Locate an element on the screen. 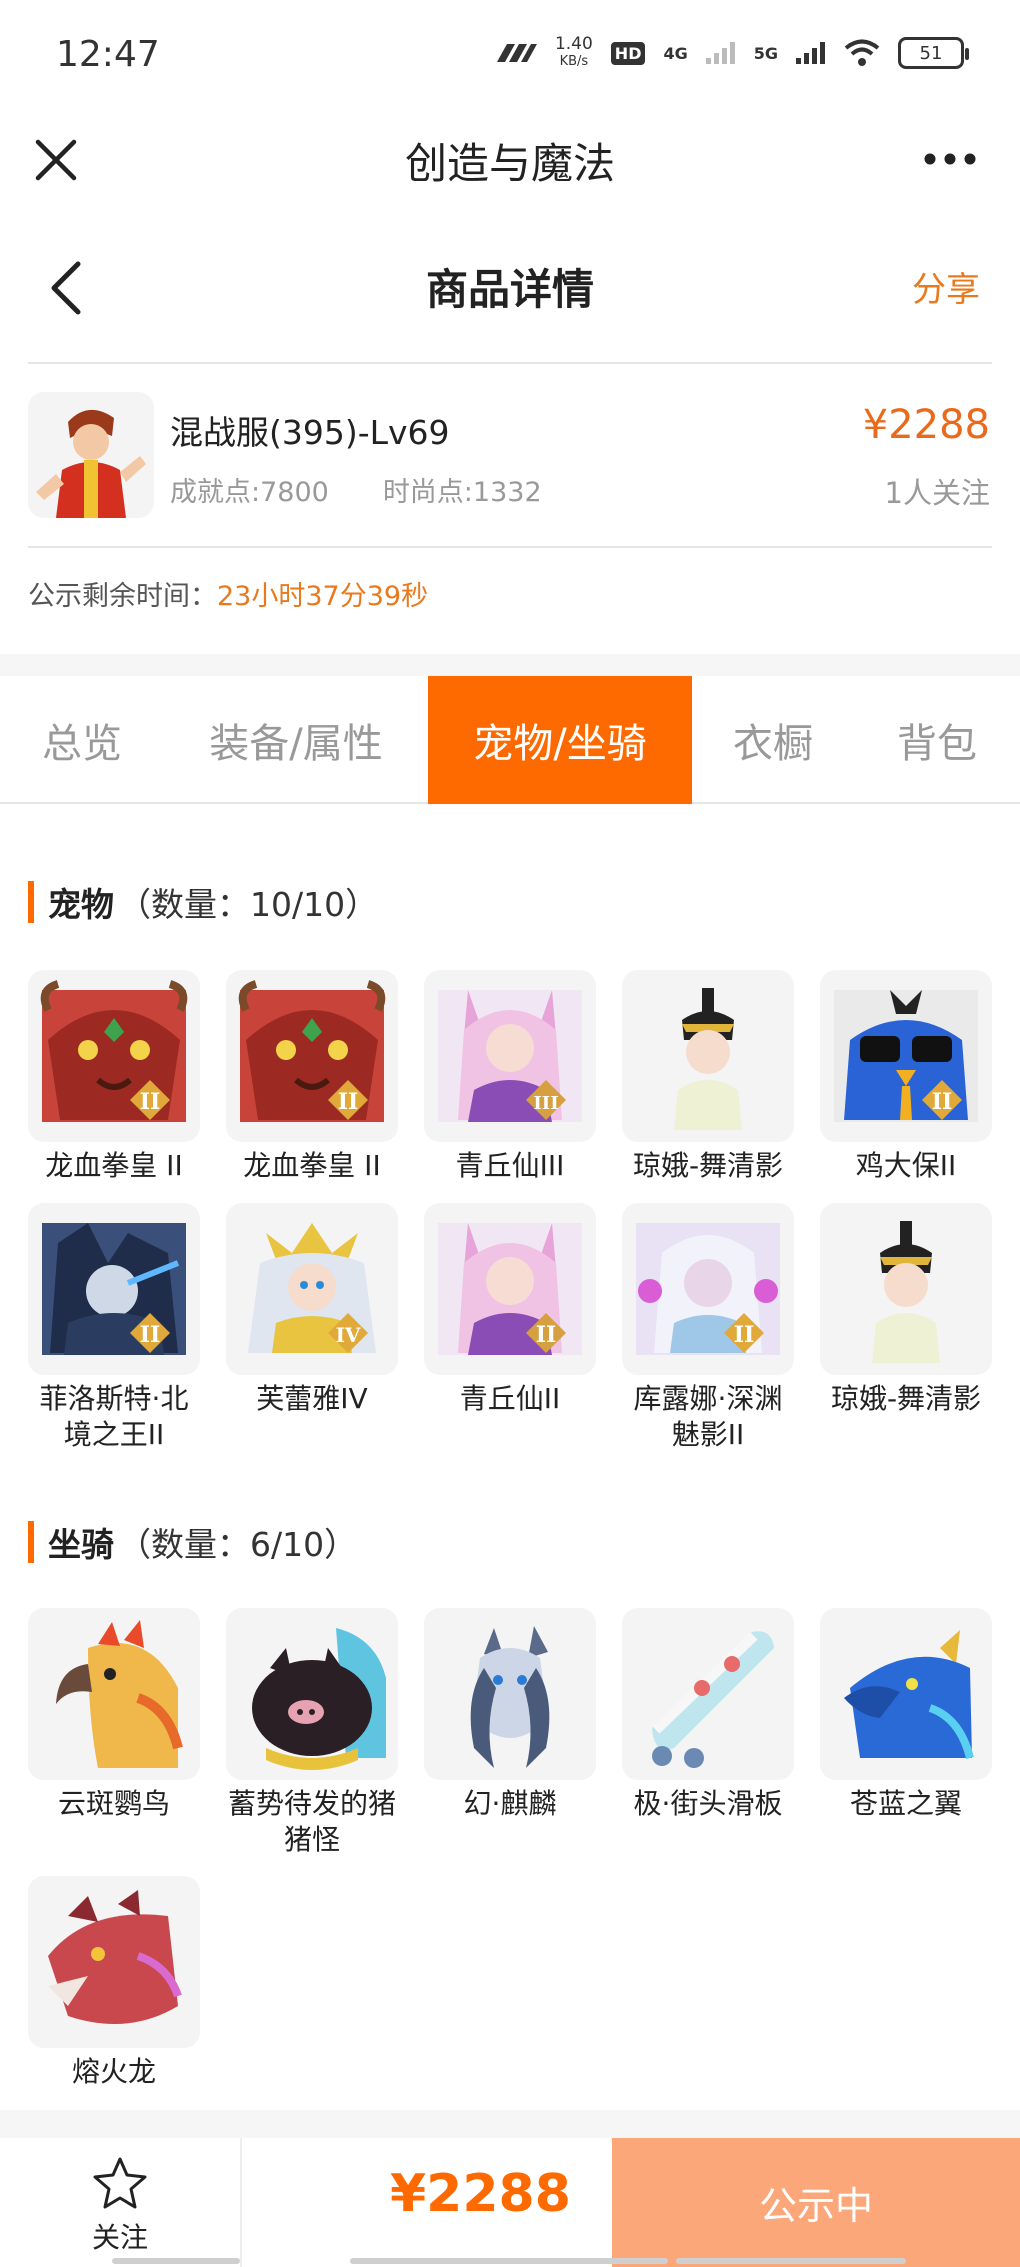  pets-section-title: 宠物 （数量：10/10） is located at coordinates (203, 902).